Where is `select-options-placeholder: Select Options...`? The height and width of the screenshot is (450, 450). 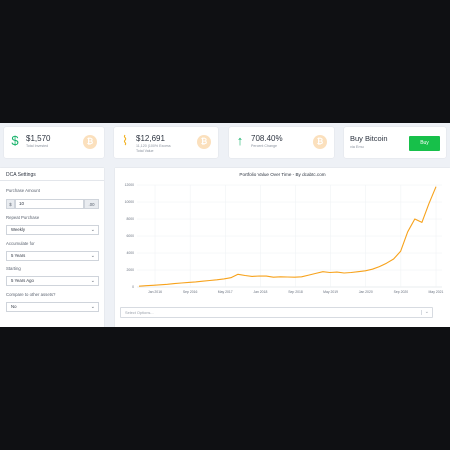 select-options-placeholder: Select Options... is located at coordinates (139, 312).